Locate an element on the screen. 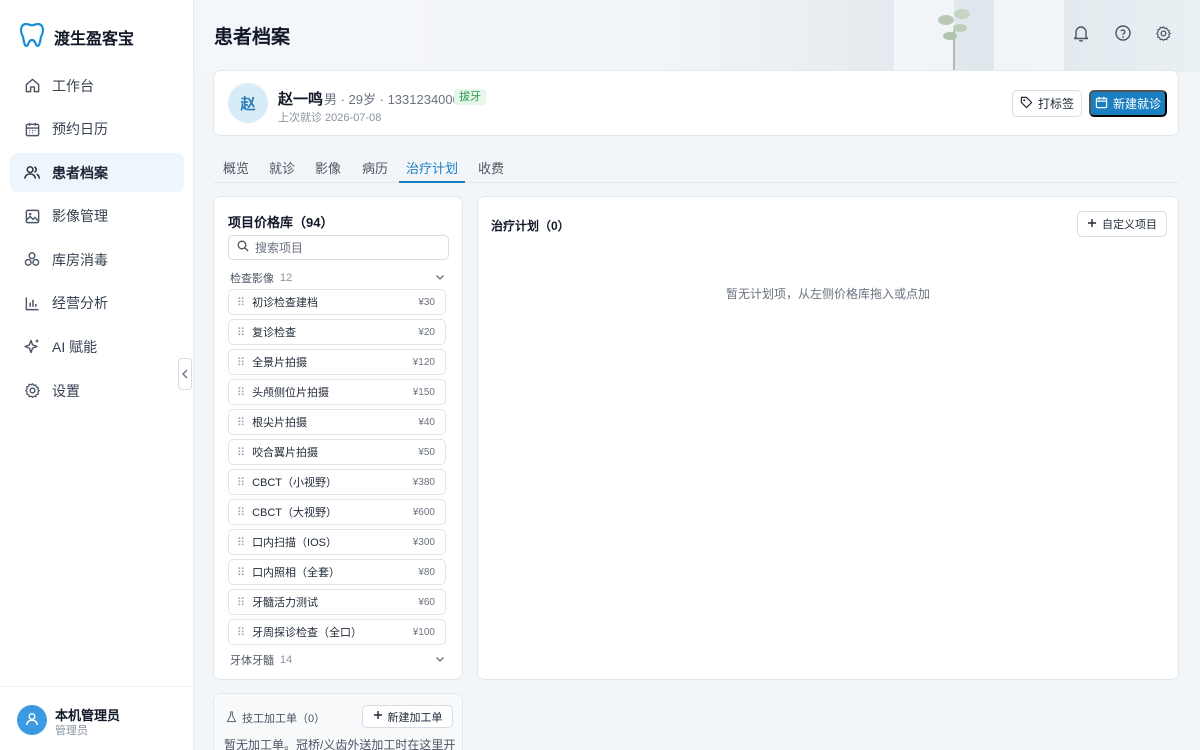 The image size is (1200, 750). custom-item-label: 自定义项目 is located at coordinates (1129, 225).